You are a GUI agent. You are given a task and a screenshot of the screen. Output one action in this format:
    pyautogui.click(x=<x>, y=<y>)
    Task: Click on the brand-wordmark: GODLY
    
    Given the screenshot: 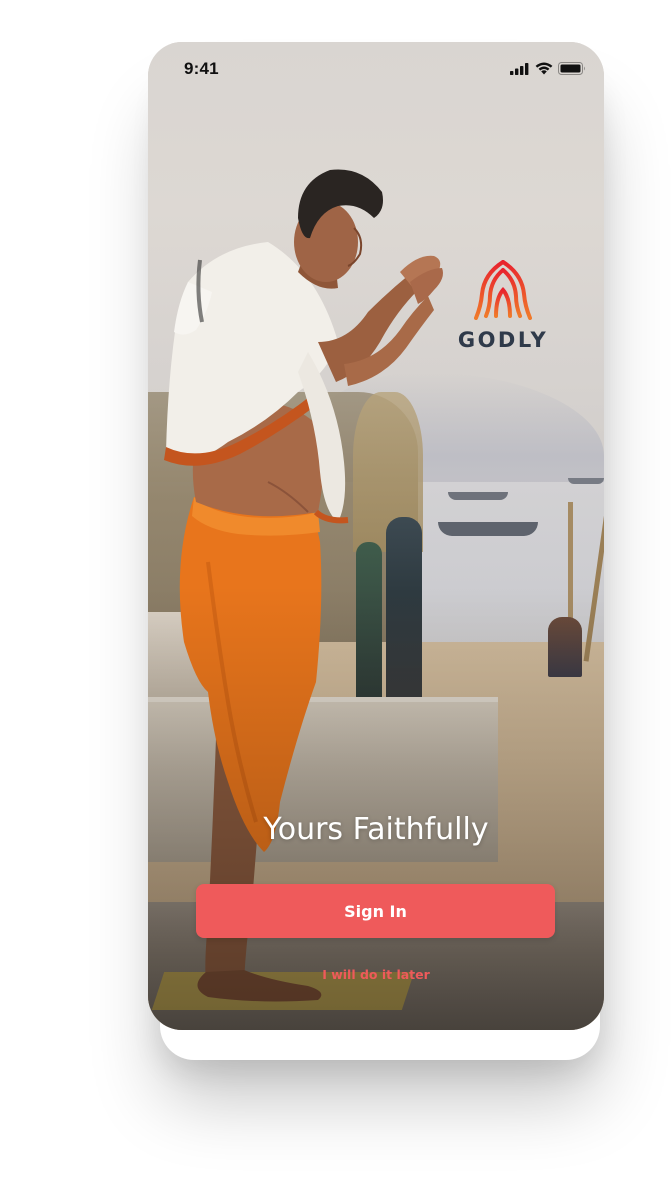 What is the action you would take?
    pyautogui.click(x=503, y=340)
    